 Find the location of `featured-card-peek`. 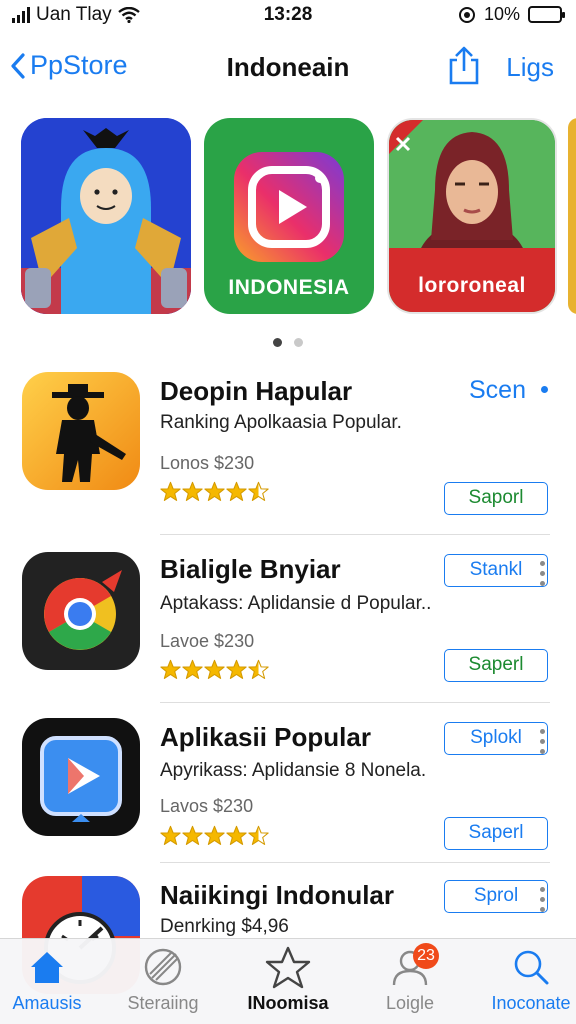

featured-card-peek is located at coordinates (572, 216).